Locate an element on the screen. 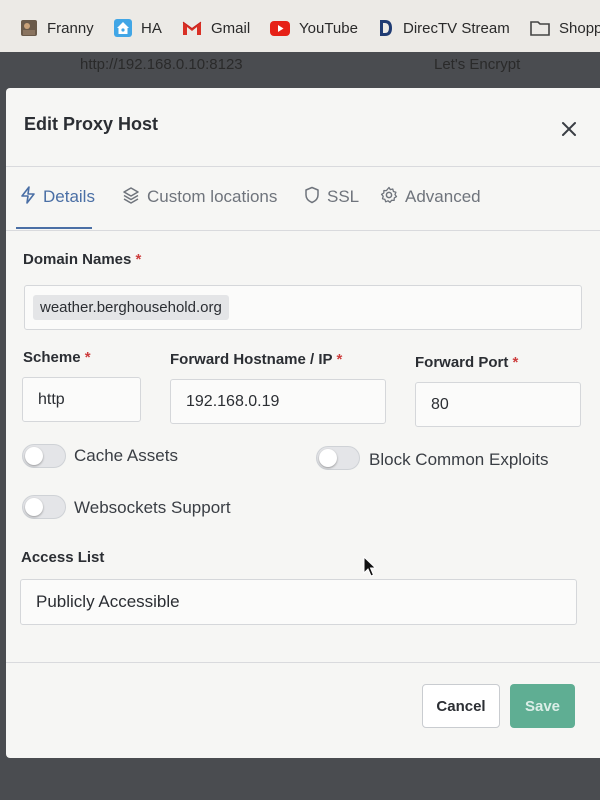 The width and height of the screenshot is (600, 800). forward-hostname-value: 192.168.0.19 is located at coordinates (233, 401).